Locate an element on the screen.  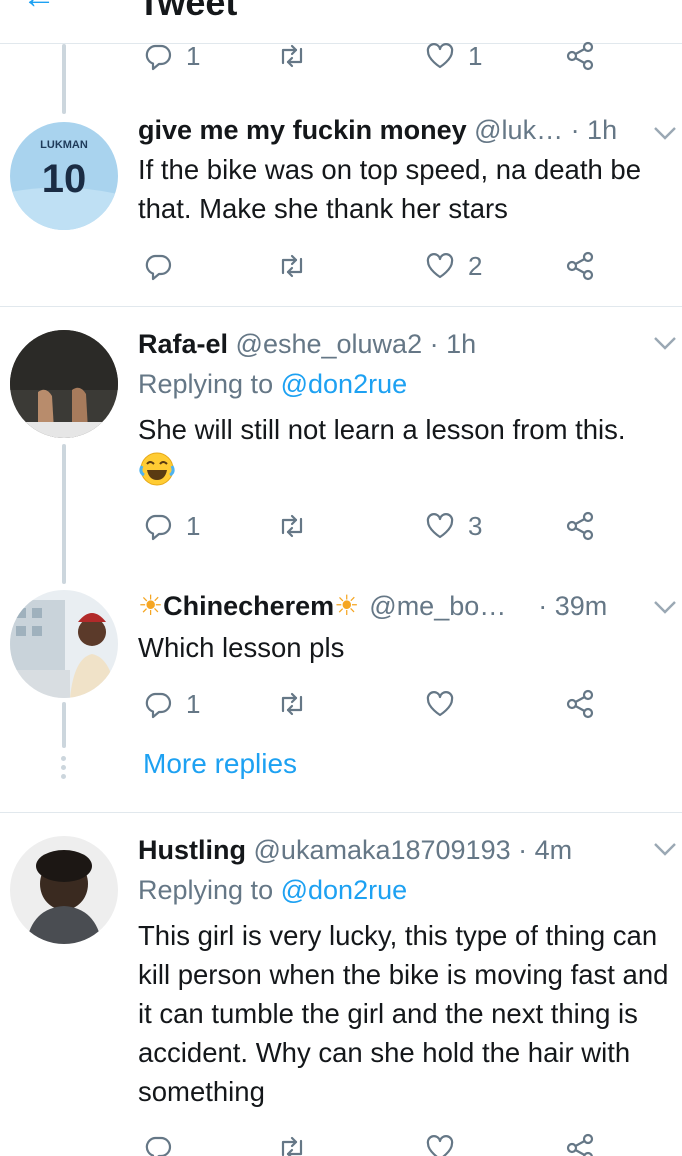
tweet-header: Rafa-el @eshe_oluwa2 · 1h is located at coordinates (307, 344).